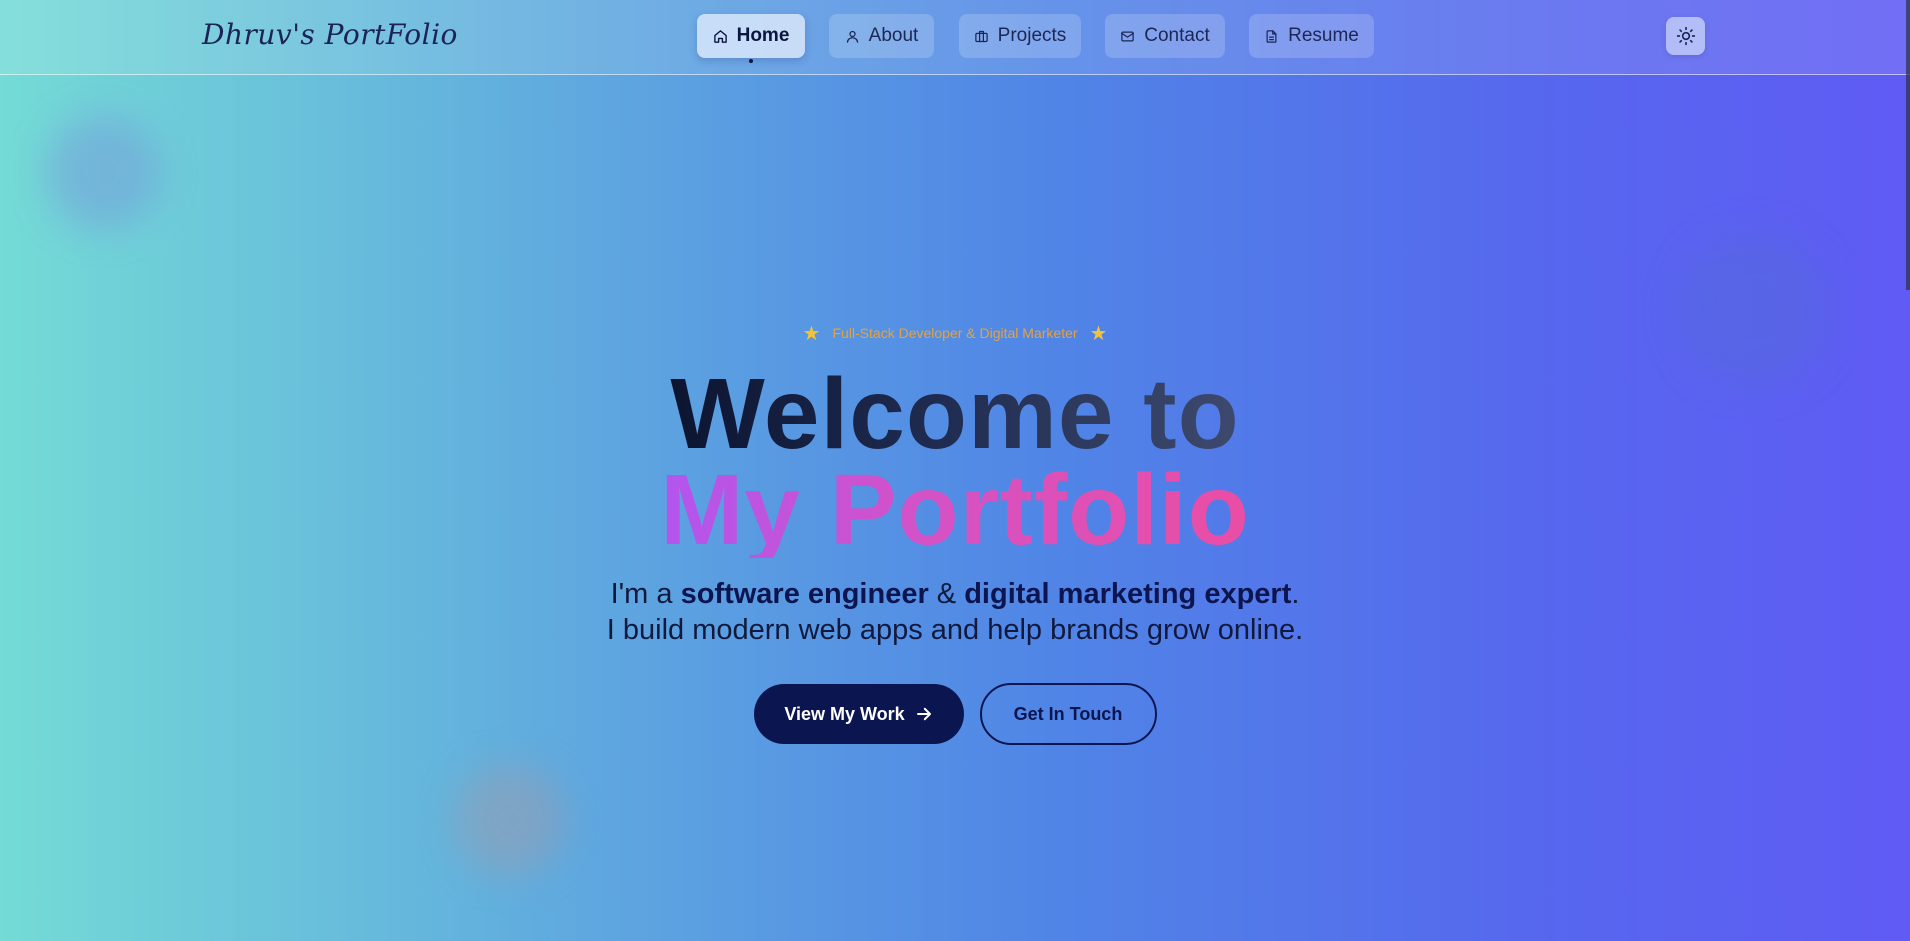 The height and width of the screenshot is (941, 1910). What do you see at coordinates (955, 510) in the screenshot?
I see `hero-title-line2: My Portfolio` at bounding box center [955, 510].